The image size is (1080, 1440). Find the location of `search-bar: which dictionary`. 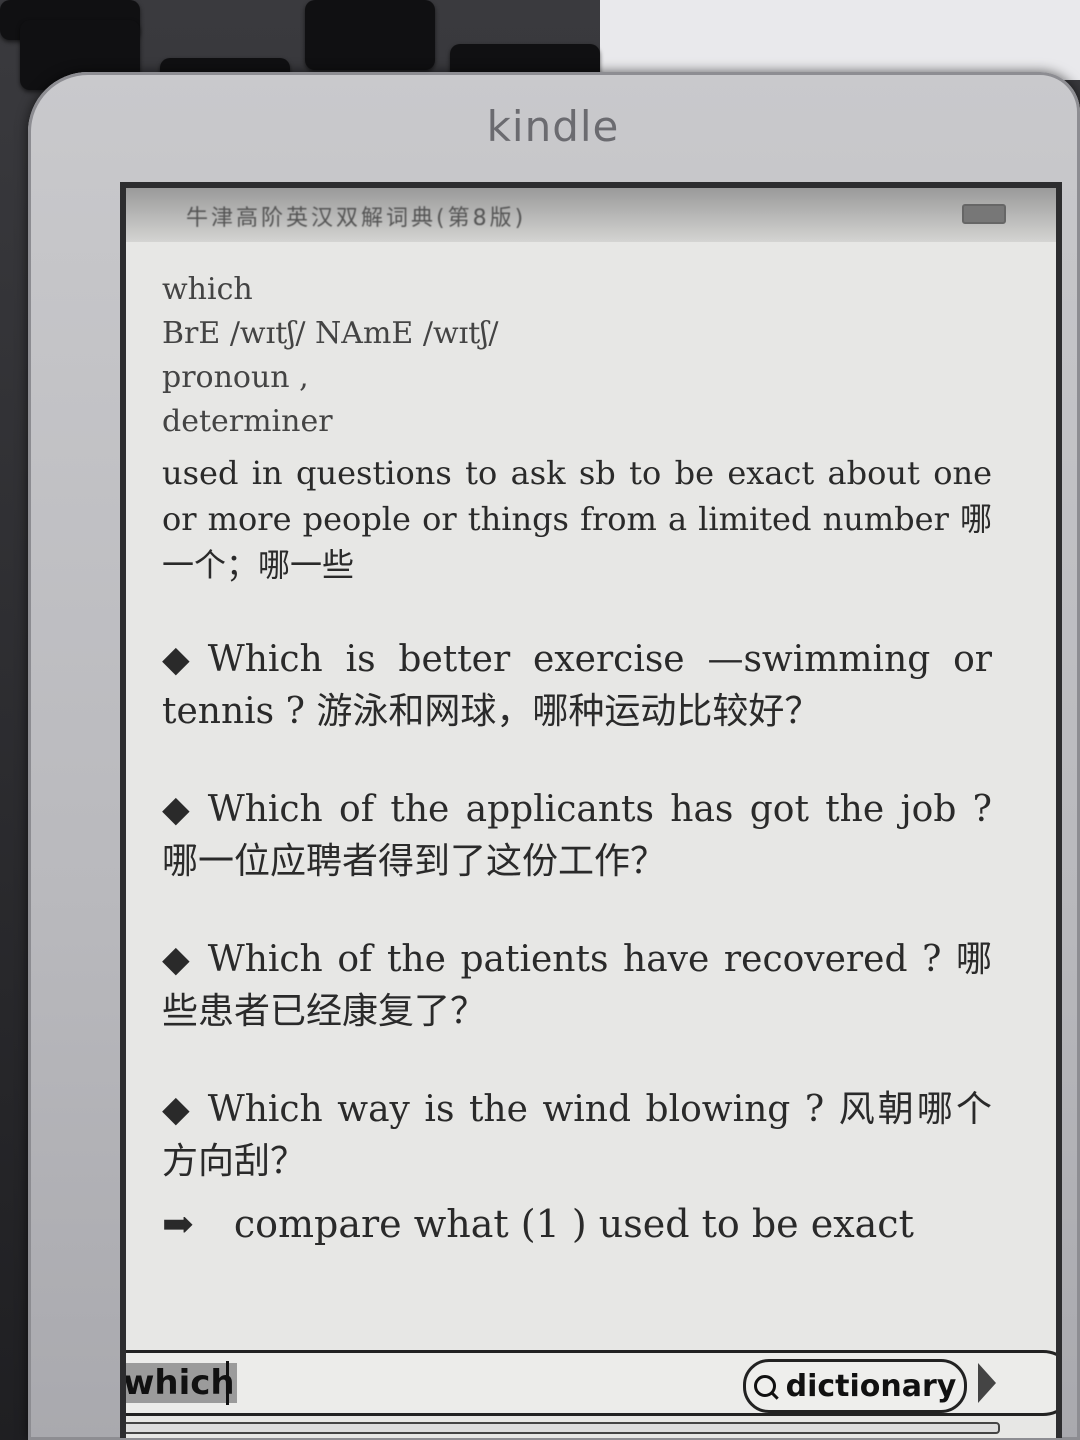

search-bar: which dictionary is located at coordinates (591, 1390).